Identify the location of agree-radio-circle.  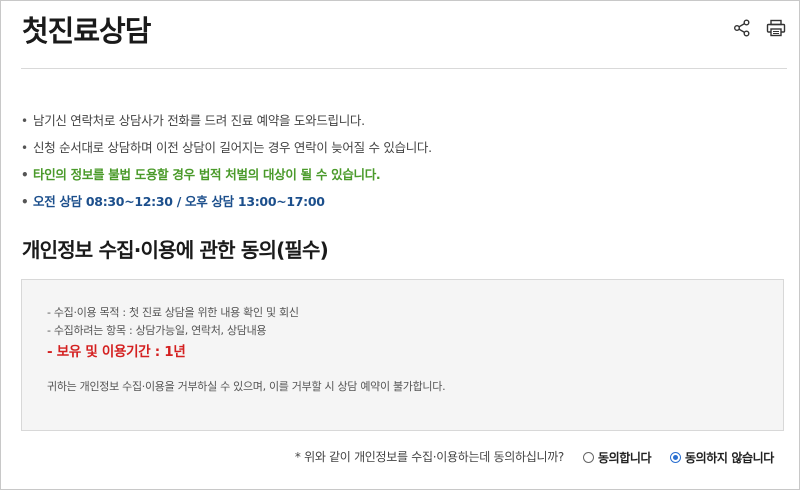
(588, 457).